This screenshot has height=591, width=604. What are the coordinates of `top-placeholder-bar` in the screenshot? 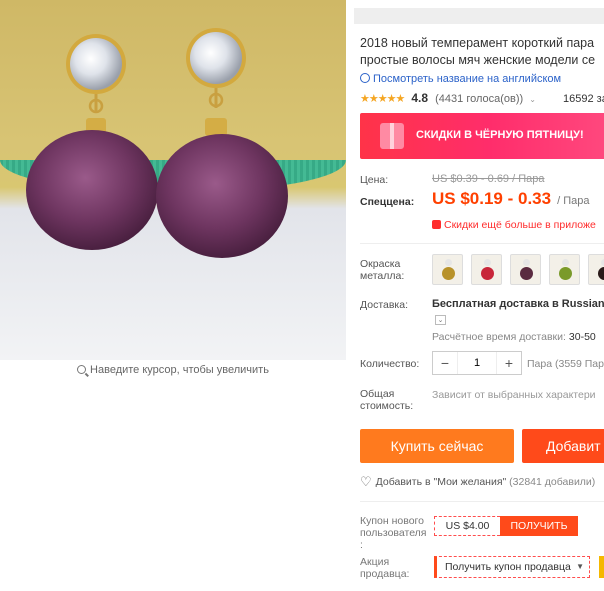 It's located at (479, 16).